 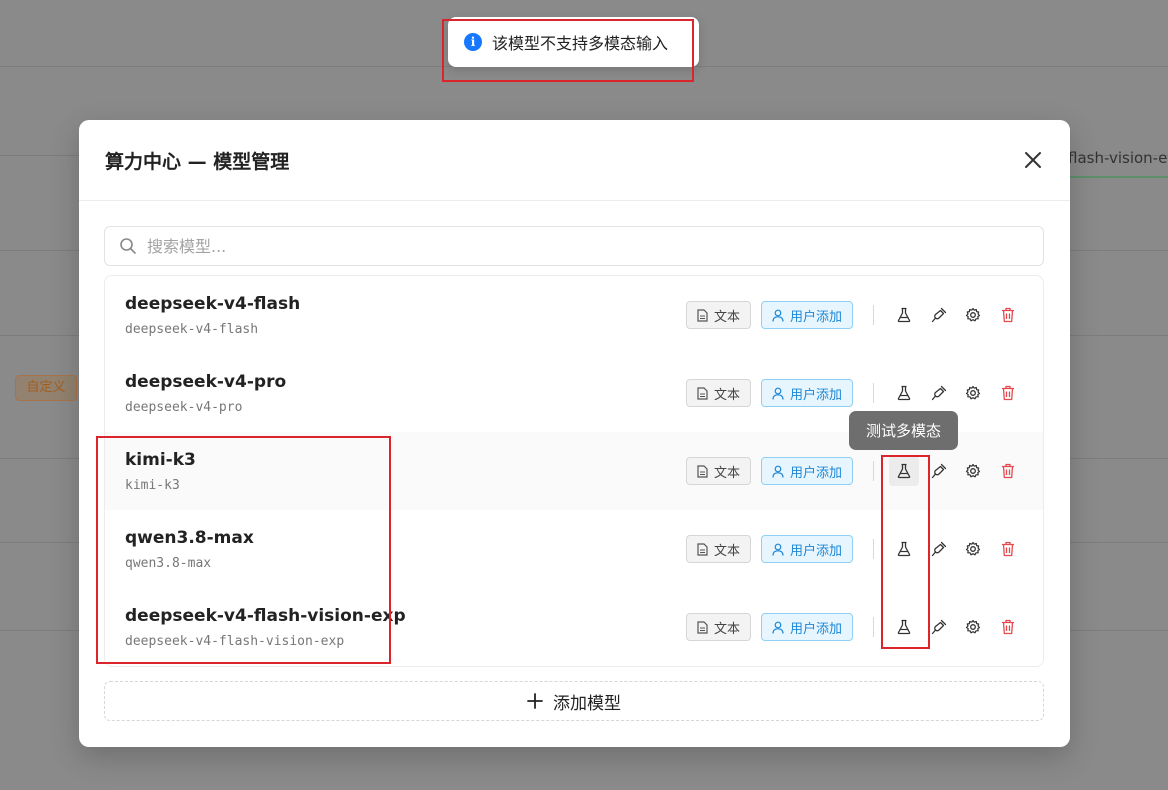 I want to click on tooltip-test-multimodal: 测试多模态, so click(x=903, y=430).